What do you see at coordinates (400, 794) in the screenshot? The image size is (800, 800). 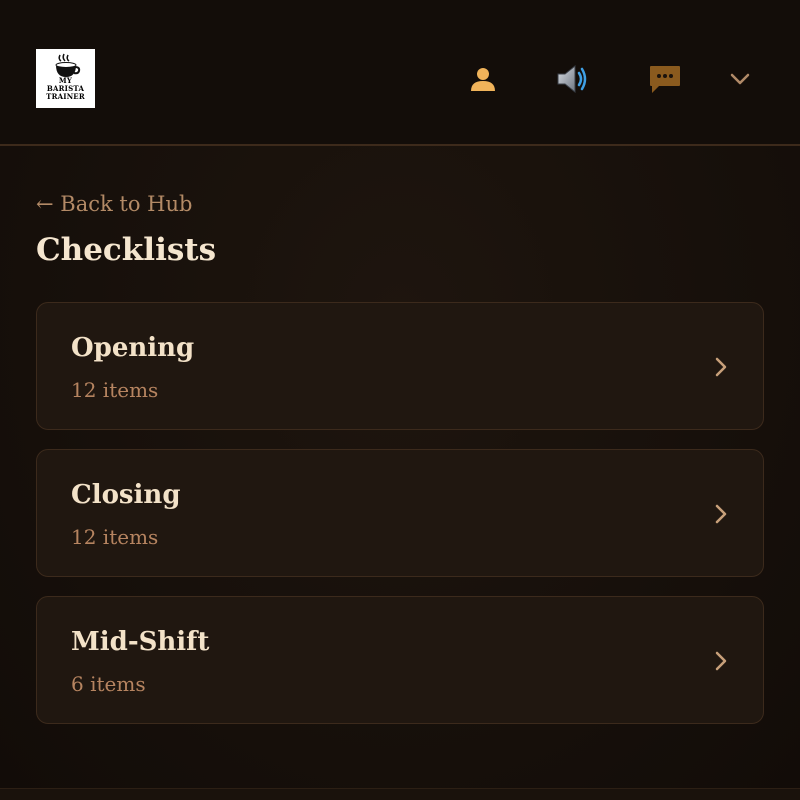 I see `bottom-edge-divider` at bounding box center [400, 794].